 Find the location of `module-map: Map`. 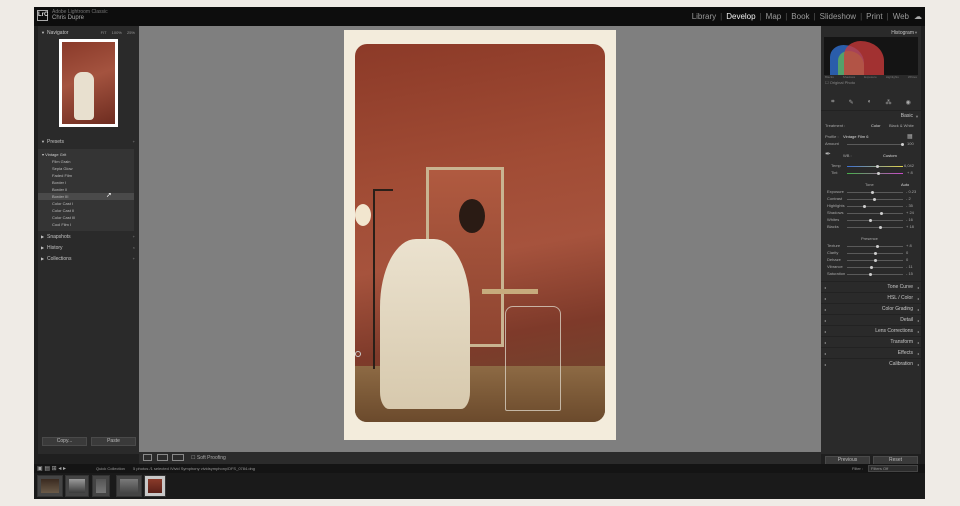

module-map: Map is located at coordinates (774, 16).